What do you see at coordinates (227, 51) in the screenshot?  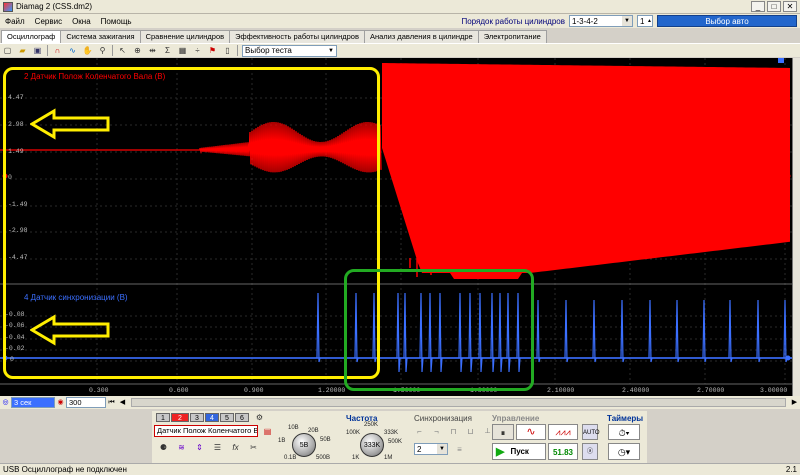 I see `document-icon: ▯` at bounding box center [227, 51].